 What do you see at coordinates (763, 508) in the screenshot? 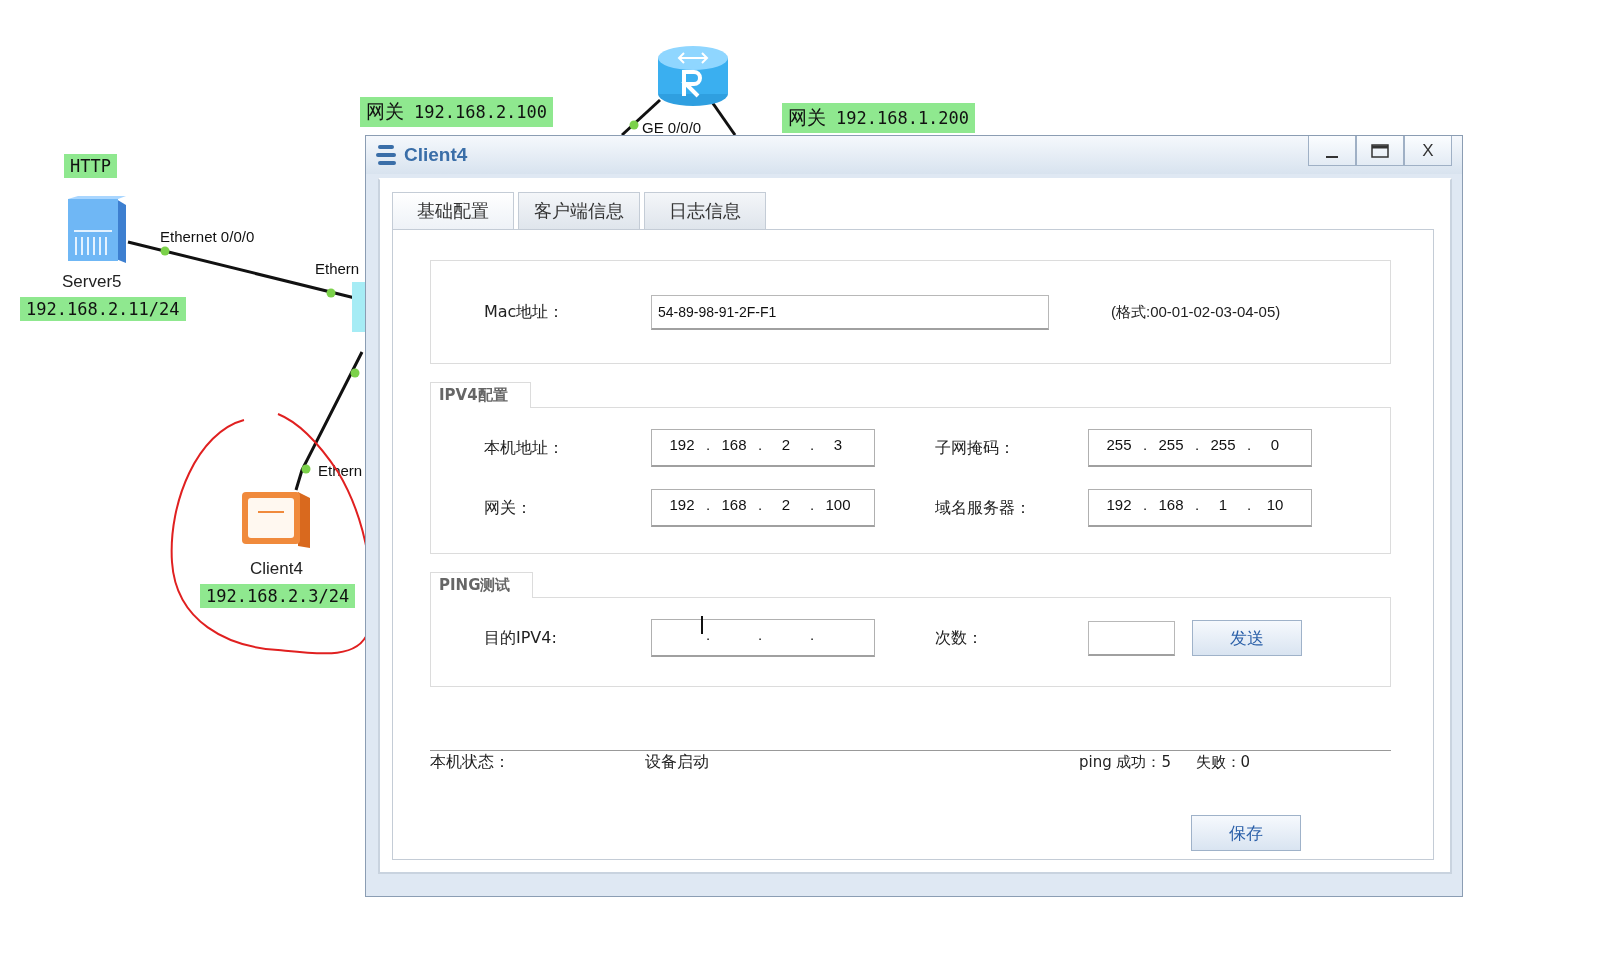
I see `ip-address-field: 192 . 168 . 2 . 100` at bounding box center [763, 508].